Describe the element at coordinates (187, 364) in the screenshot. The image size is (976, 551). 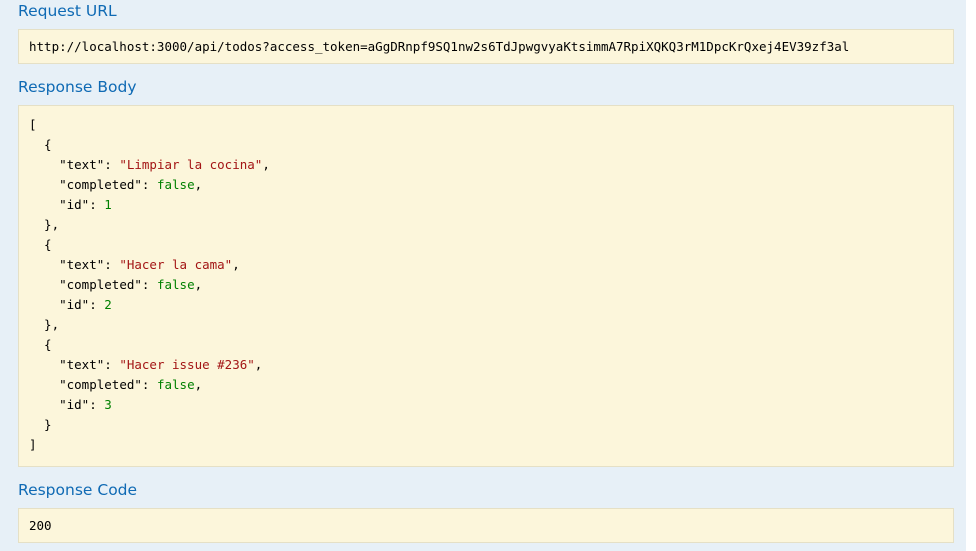
I see `json-string-token: "Hacer issue #236"` at that location.